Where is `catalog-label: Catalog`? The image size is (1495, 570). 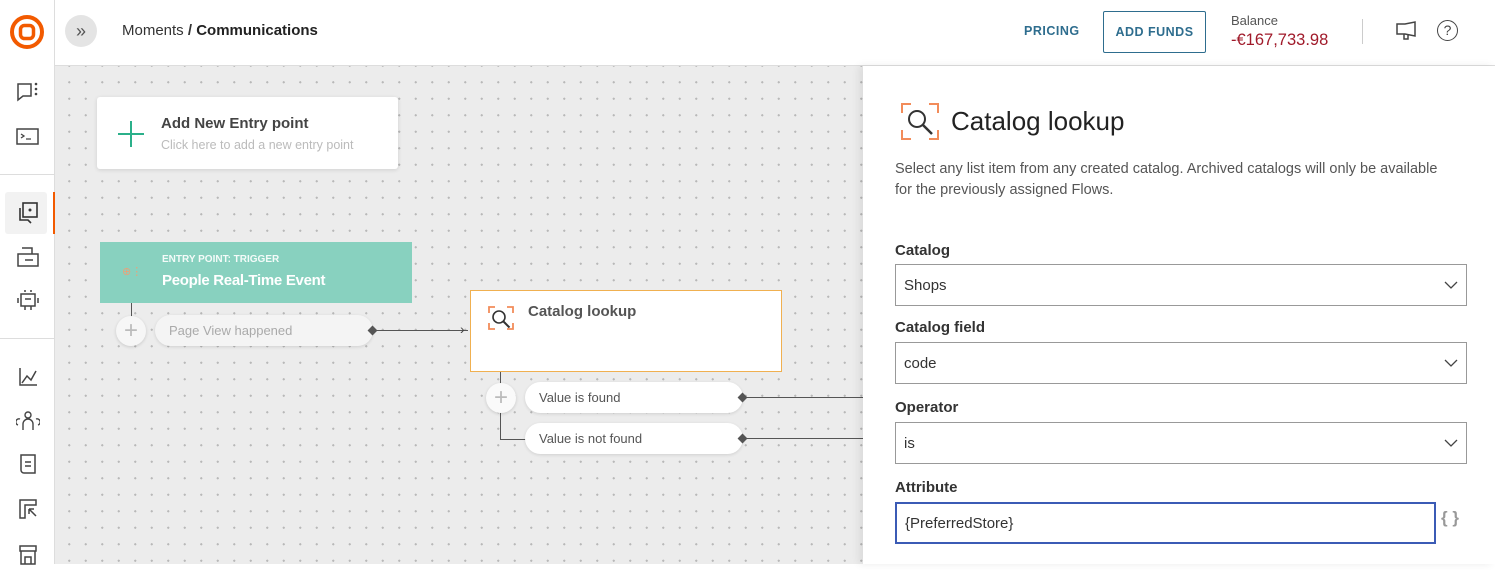
catalog-label: Catalog is located at coordinates (923, 250).